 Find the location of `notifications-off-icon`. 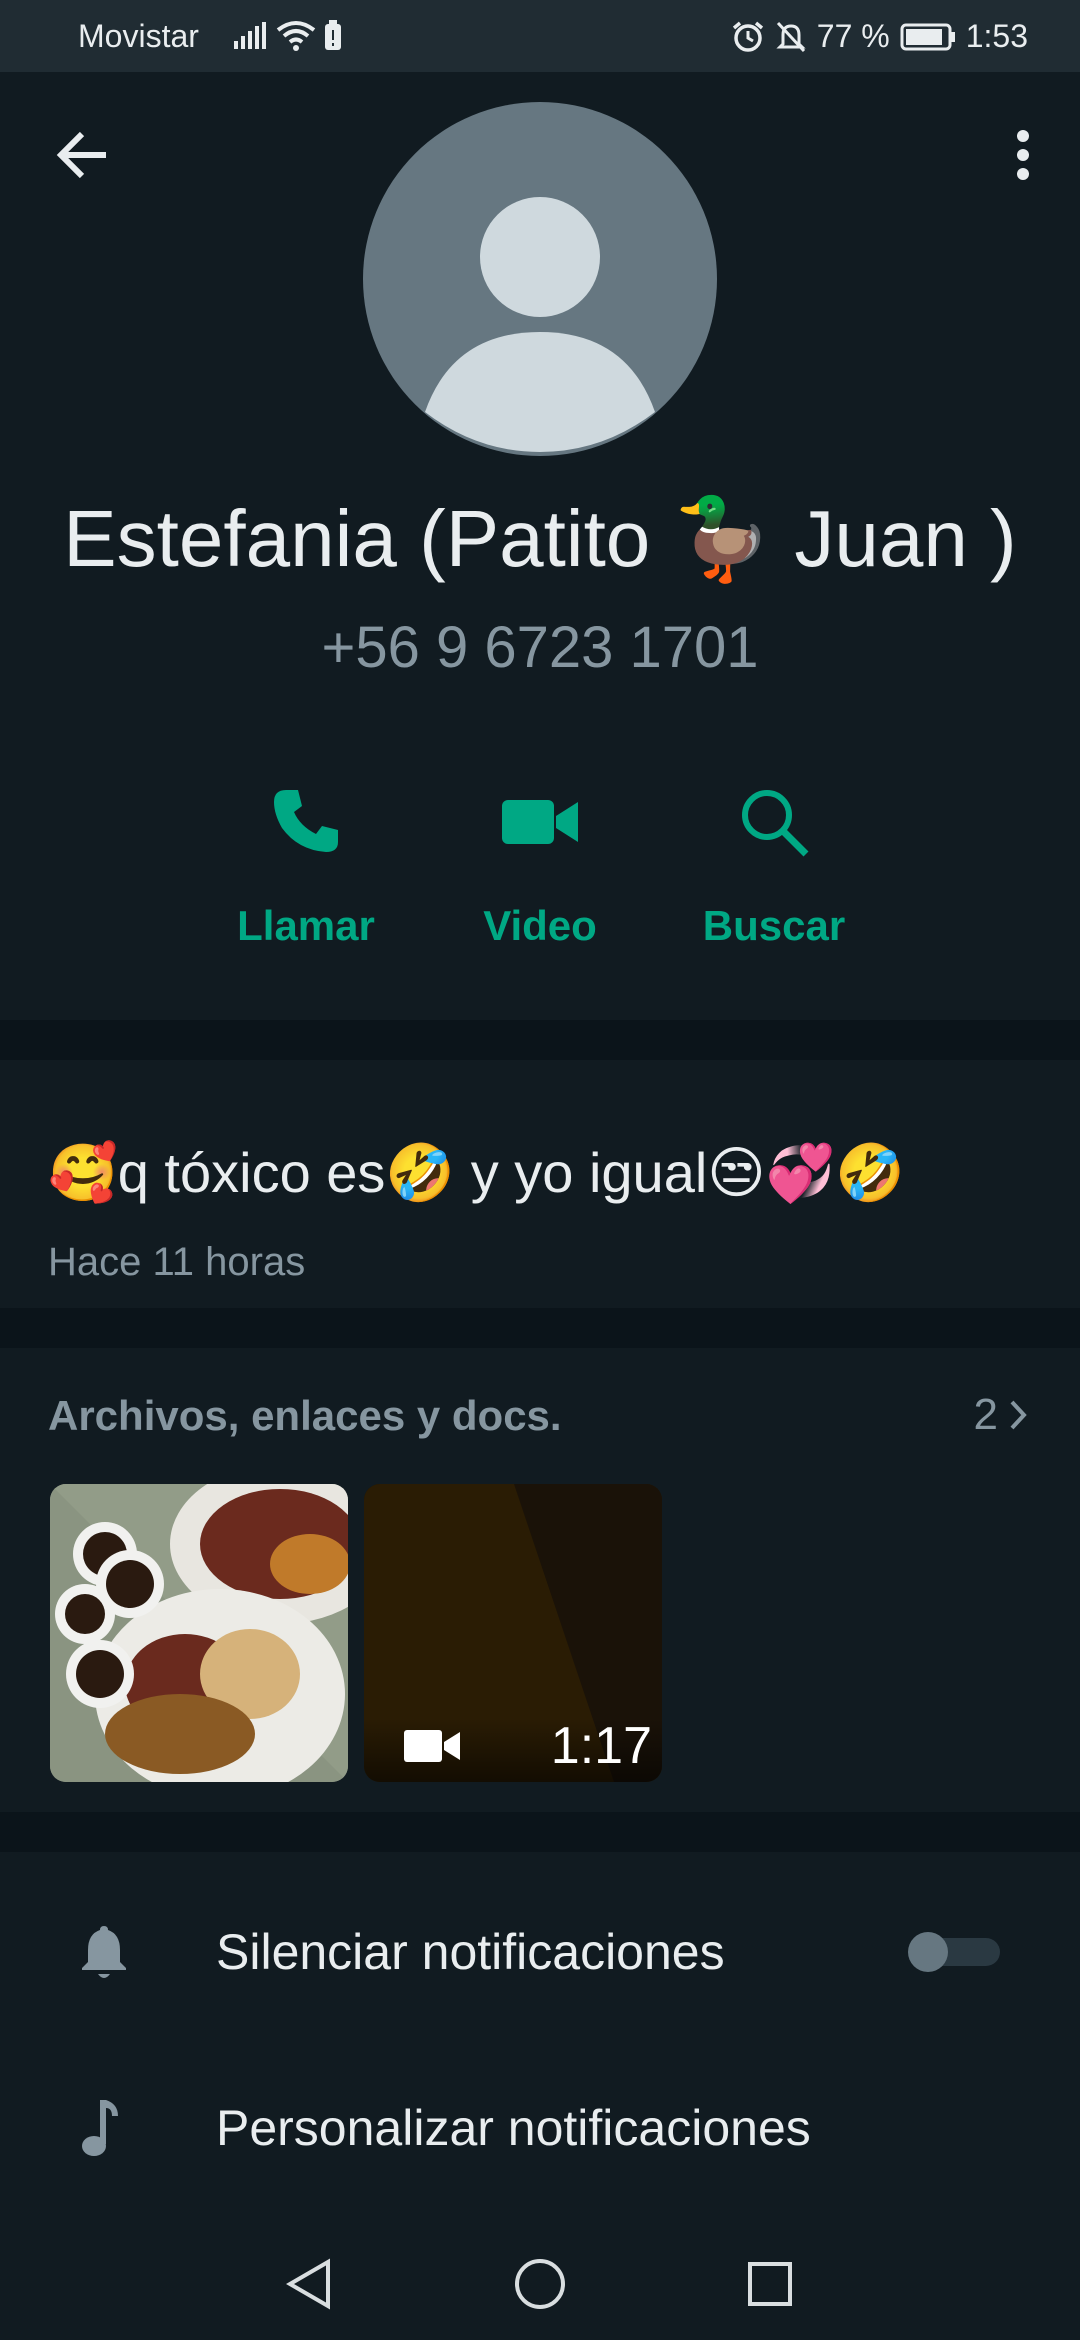

notifications-off-icon is located at coordinates (791, 36).